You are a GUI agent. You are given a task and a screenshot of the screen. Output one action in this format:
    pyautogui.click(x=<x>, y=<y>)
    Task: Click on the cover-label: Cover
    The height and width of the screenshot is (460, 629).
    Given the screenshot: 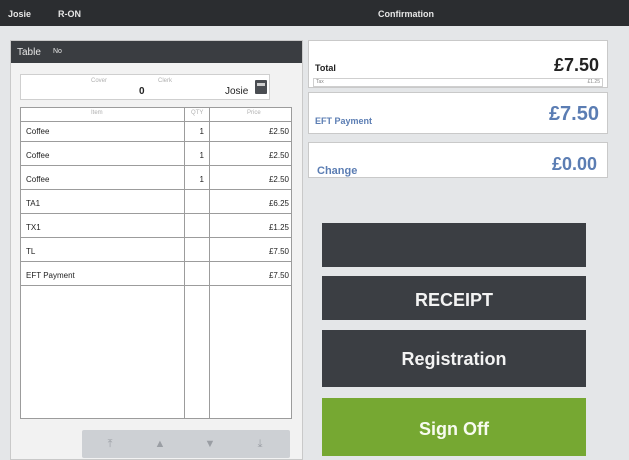 What is the action you would take?
    pyautogui.click(x=99, y=81)
    